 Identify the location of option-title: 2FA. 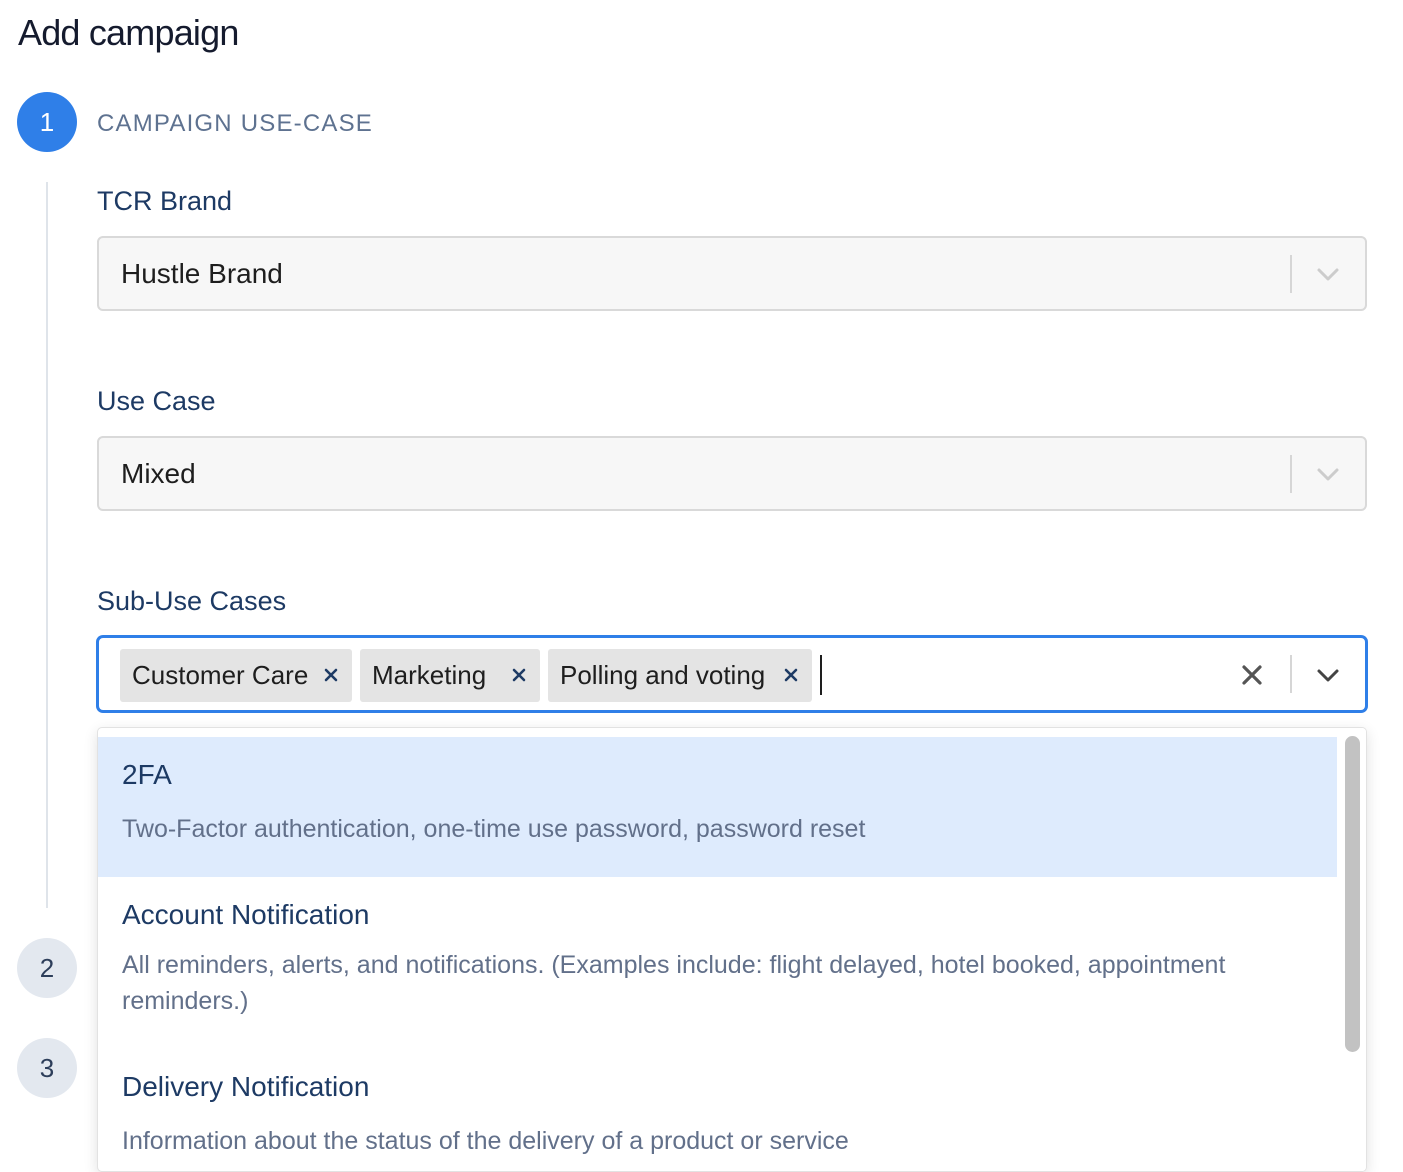
(147, 774).